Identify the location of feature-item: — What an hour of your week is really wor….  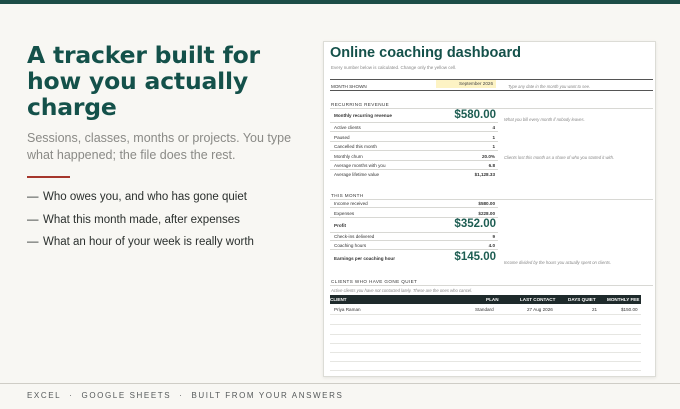
(172, 242).